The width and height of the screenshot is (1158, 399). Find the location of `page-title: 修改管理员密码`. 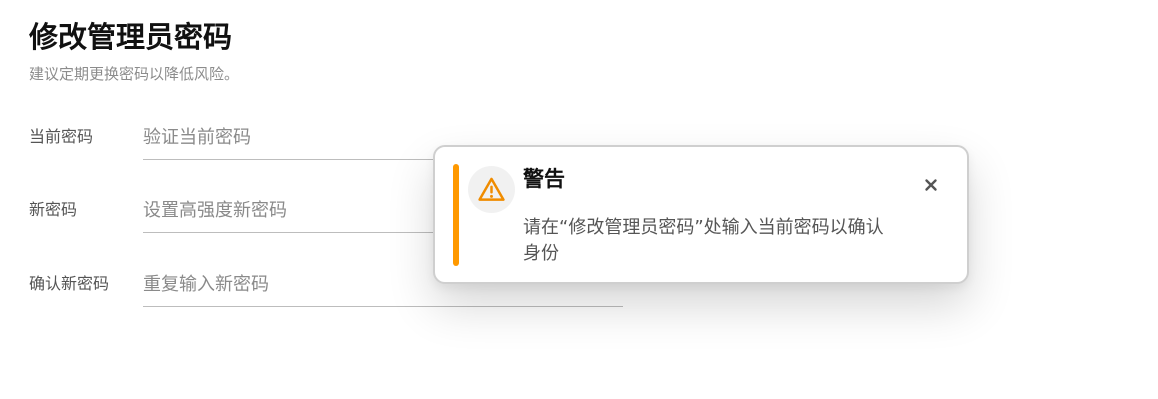

page-title: 修改管理员密码 is located at coordinates (131, 37).